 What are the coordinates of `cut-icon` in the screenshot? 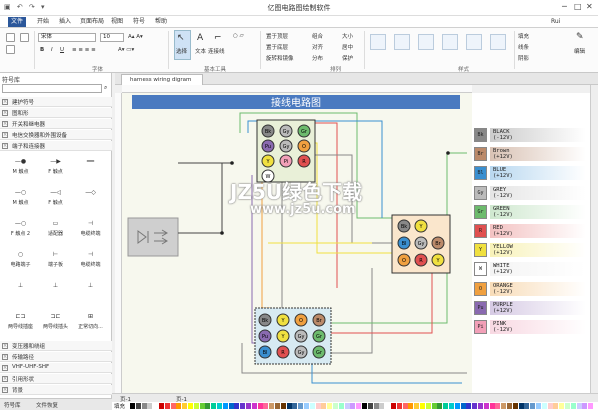 It's located at (10, 37).